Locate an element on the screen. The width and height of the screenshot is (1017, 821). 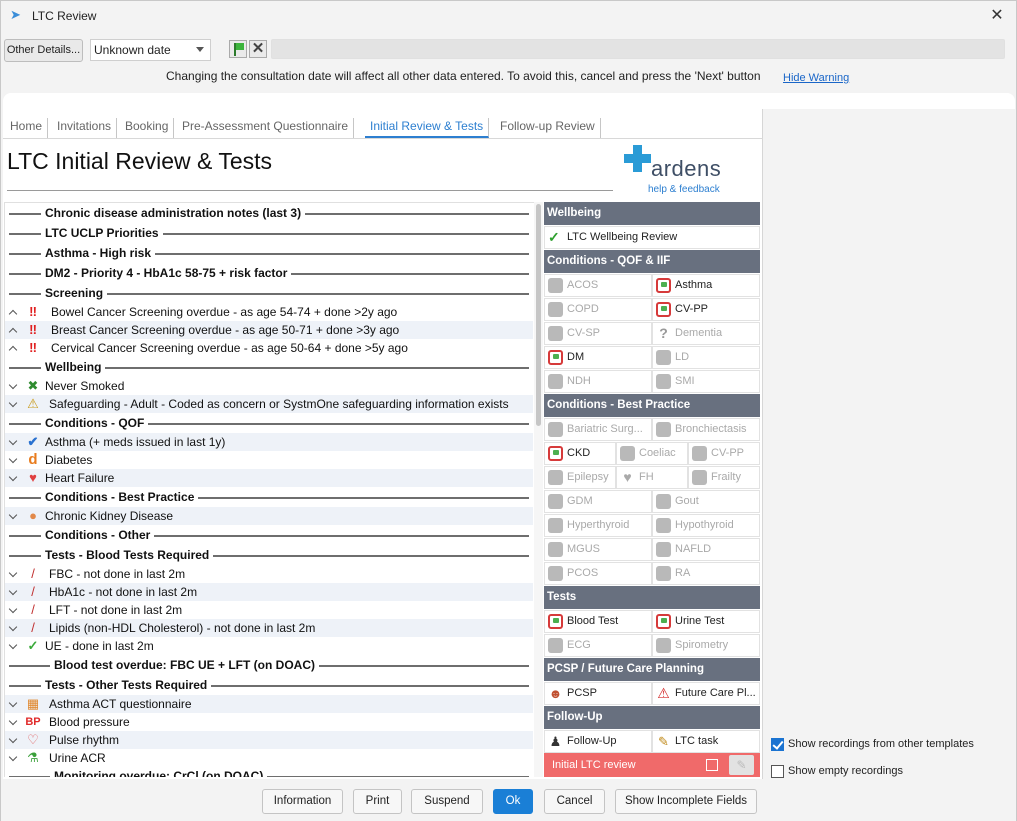
fh-button: ♥ FH is located at coordinates (652, 477).